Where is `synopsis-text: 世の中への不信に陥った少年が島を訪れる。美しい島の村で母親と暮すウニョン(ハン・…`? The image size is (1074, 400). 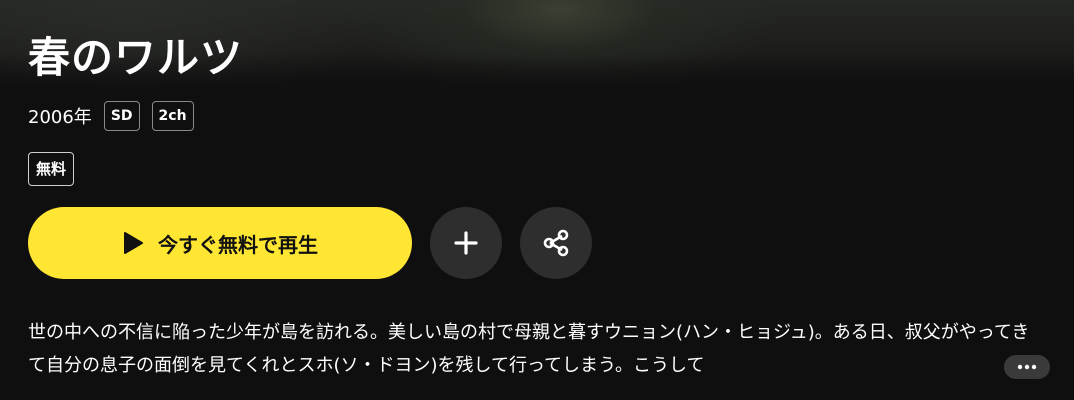 synopsis-text: 世の中への不信に陥った少年が島を訪れる。美しい島の村で母親と暮すウニョン(ハン・… is located at coordinates (529, 349).